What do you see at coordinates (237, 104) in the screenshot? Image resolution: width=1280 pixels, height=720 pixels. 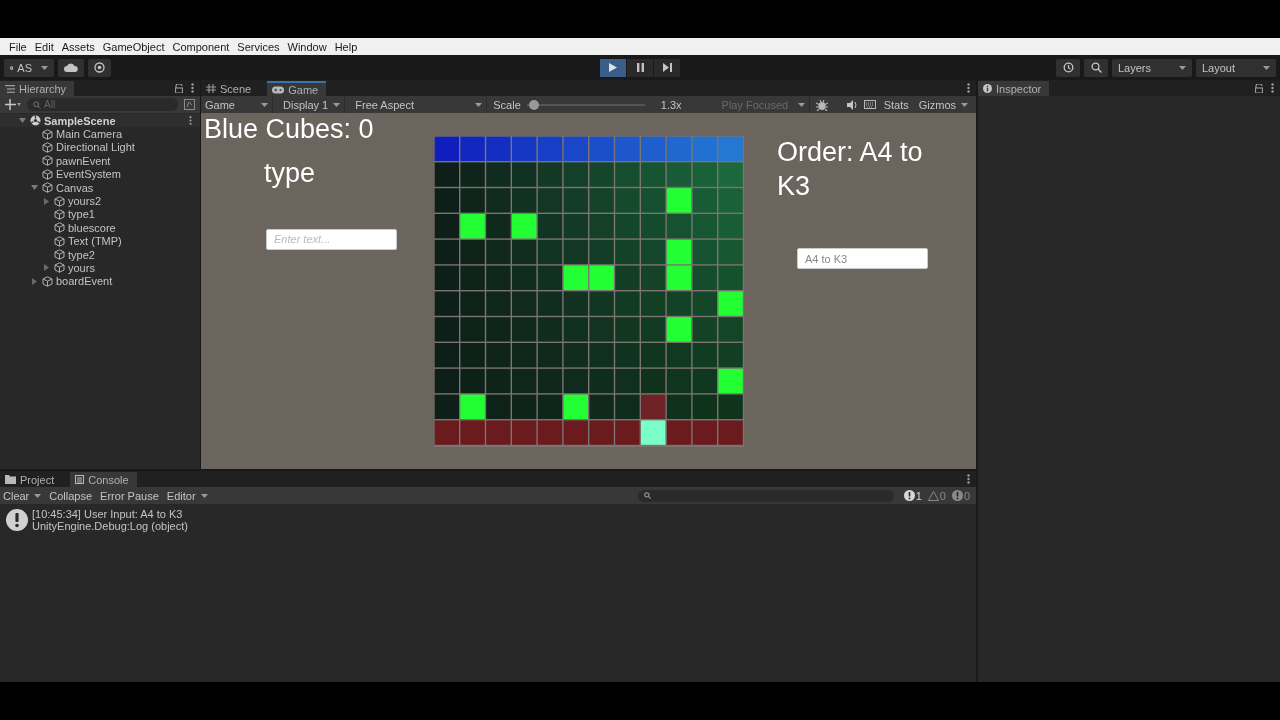 I see `view-dropdown: Game` at bounding box center [237, 104].